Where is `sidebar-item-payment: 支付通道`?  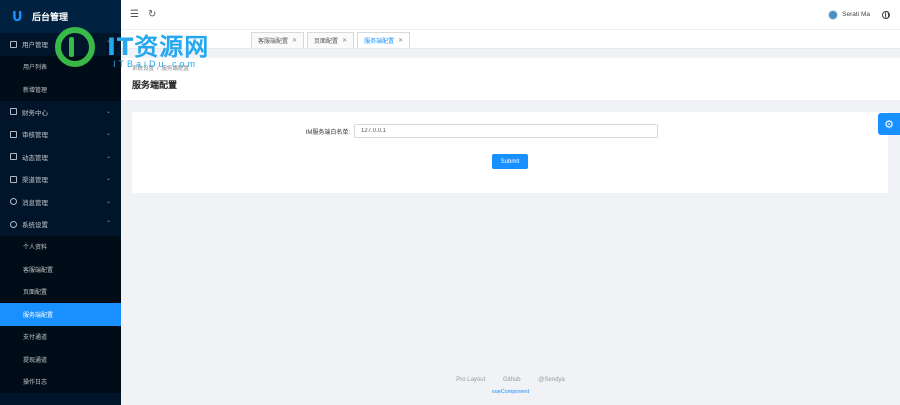
sidebar-item-payment: 支付通道 is located at coordinates (60, 337).